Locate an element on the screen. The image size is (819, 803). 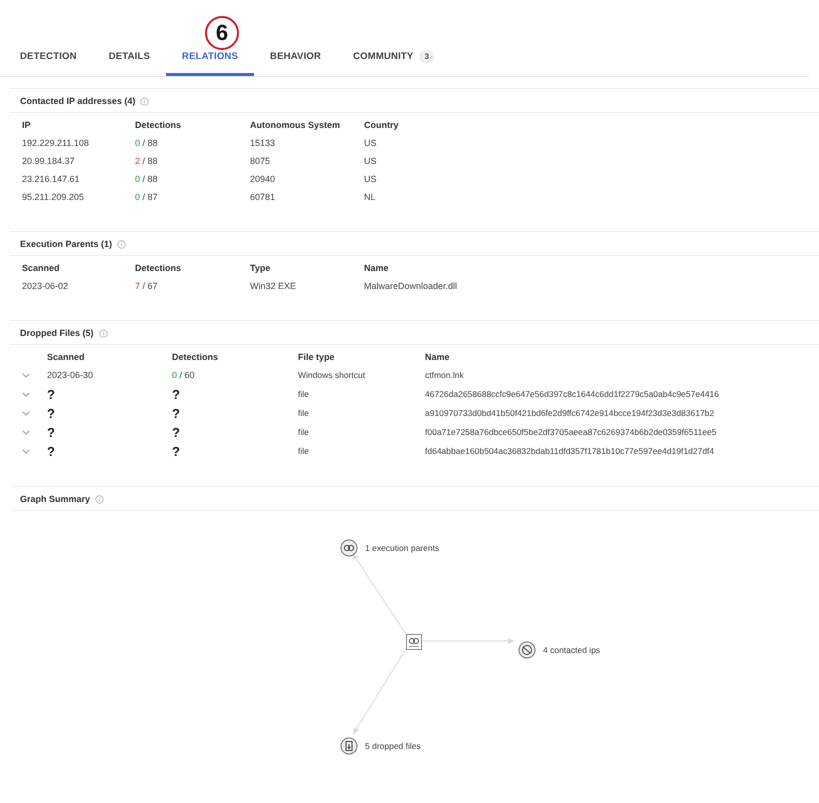
column-header: IP is located at coordinates (27, 125).